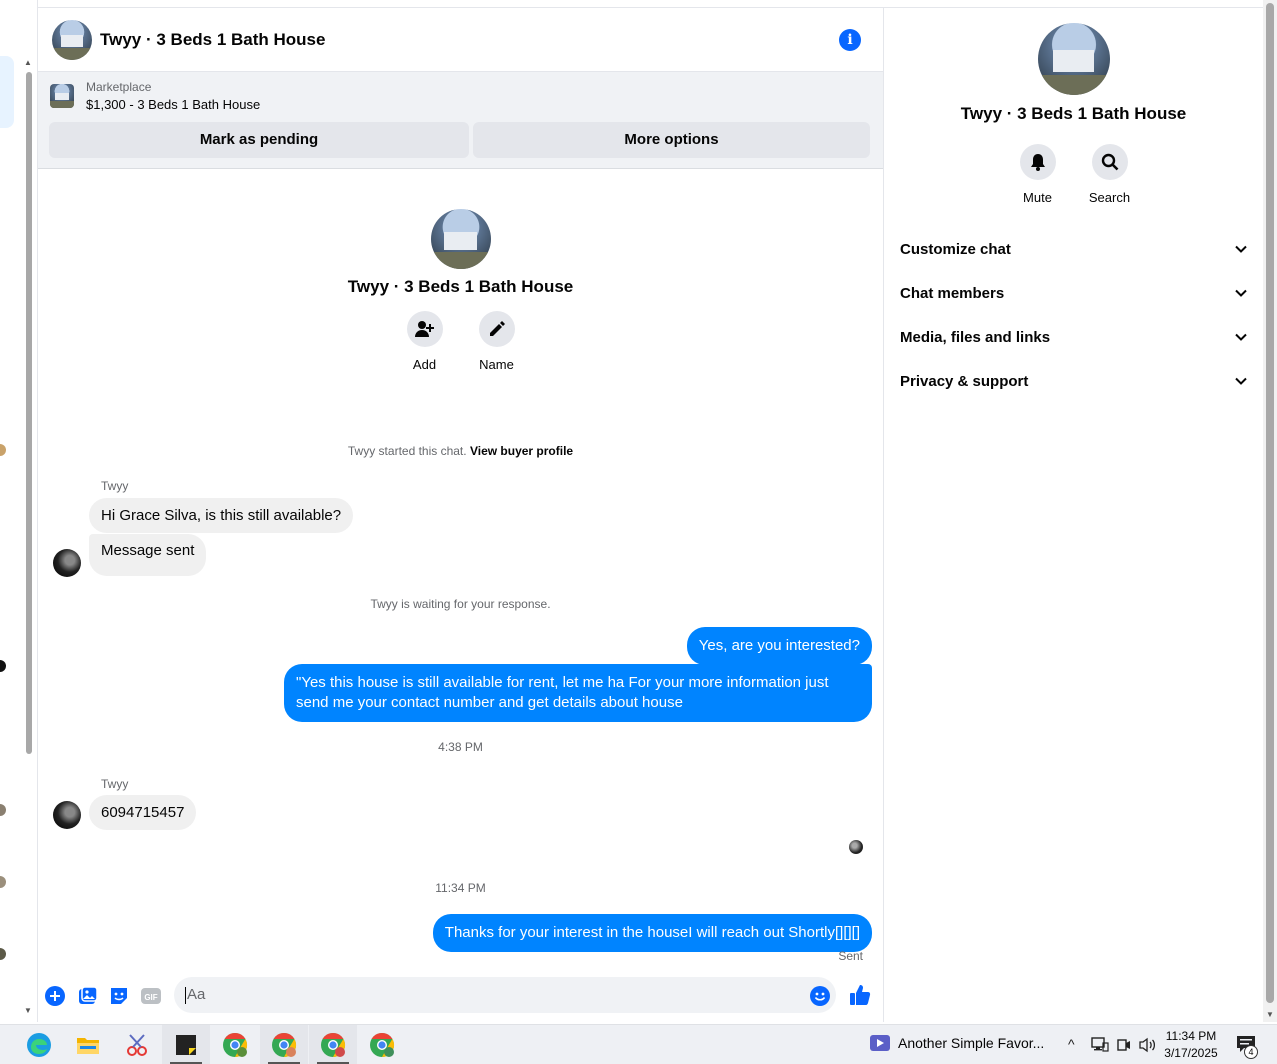 The image size is (1277, 1064). What do you see at coordinates (196, 994) in the screenshot?
I see `message-input-placeholder: Aa` at bounding box center [196, 994].